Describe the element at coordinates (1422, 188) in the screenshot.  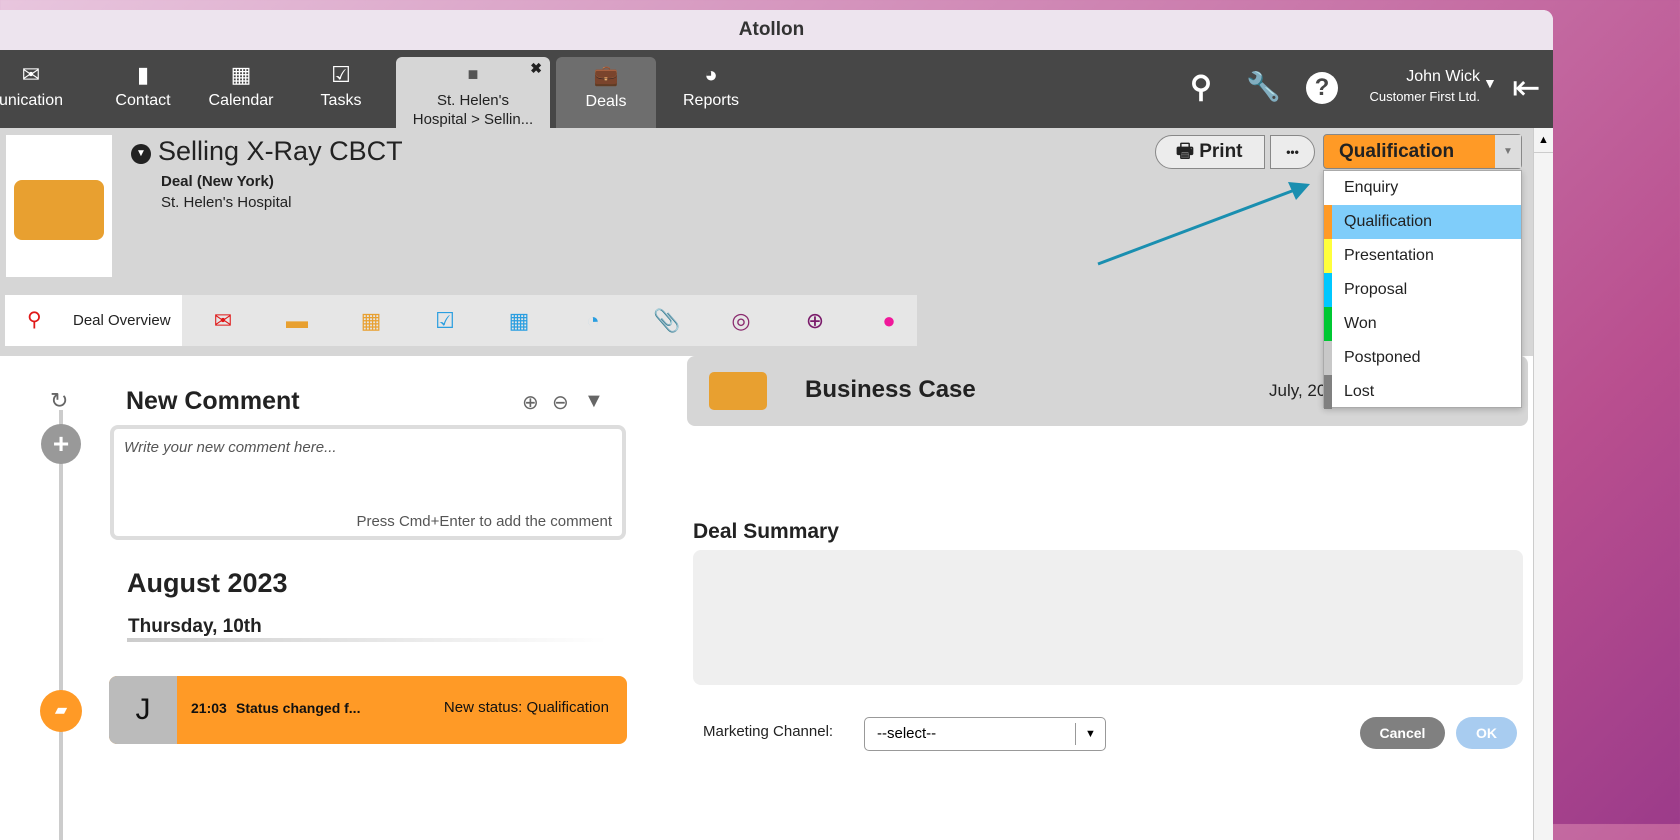
I see `status-option: Enquiry` at that location.